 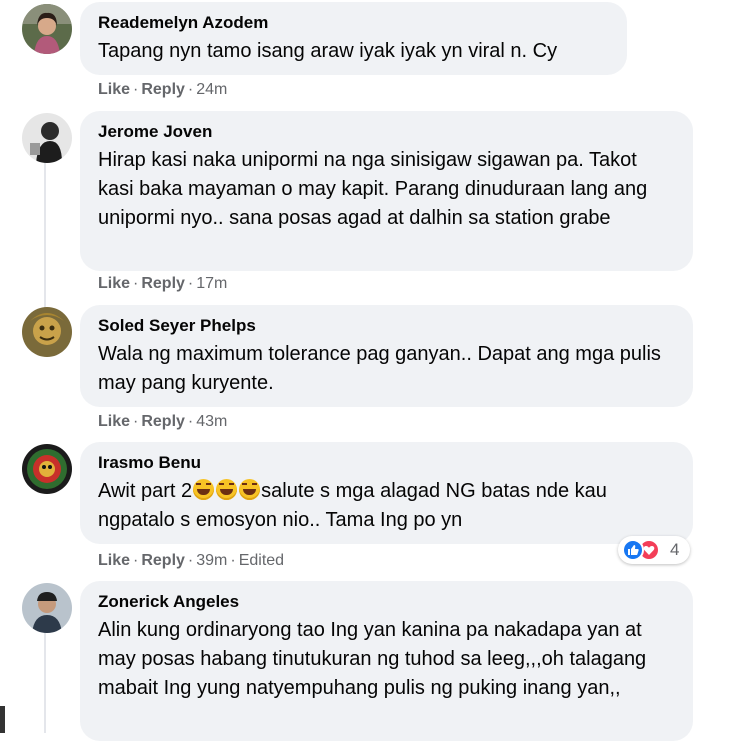 What do you see at coordinates (654, 550) in the screenshot?
I see `reaction-summary: 4` at bounding box center [654, 550].